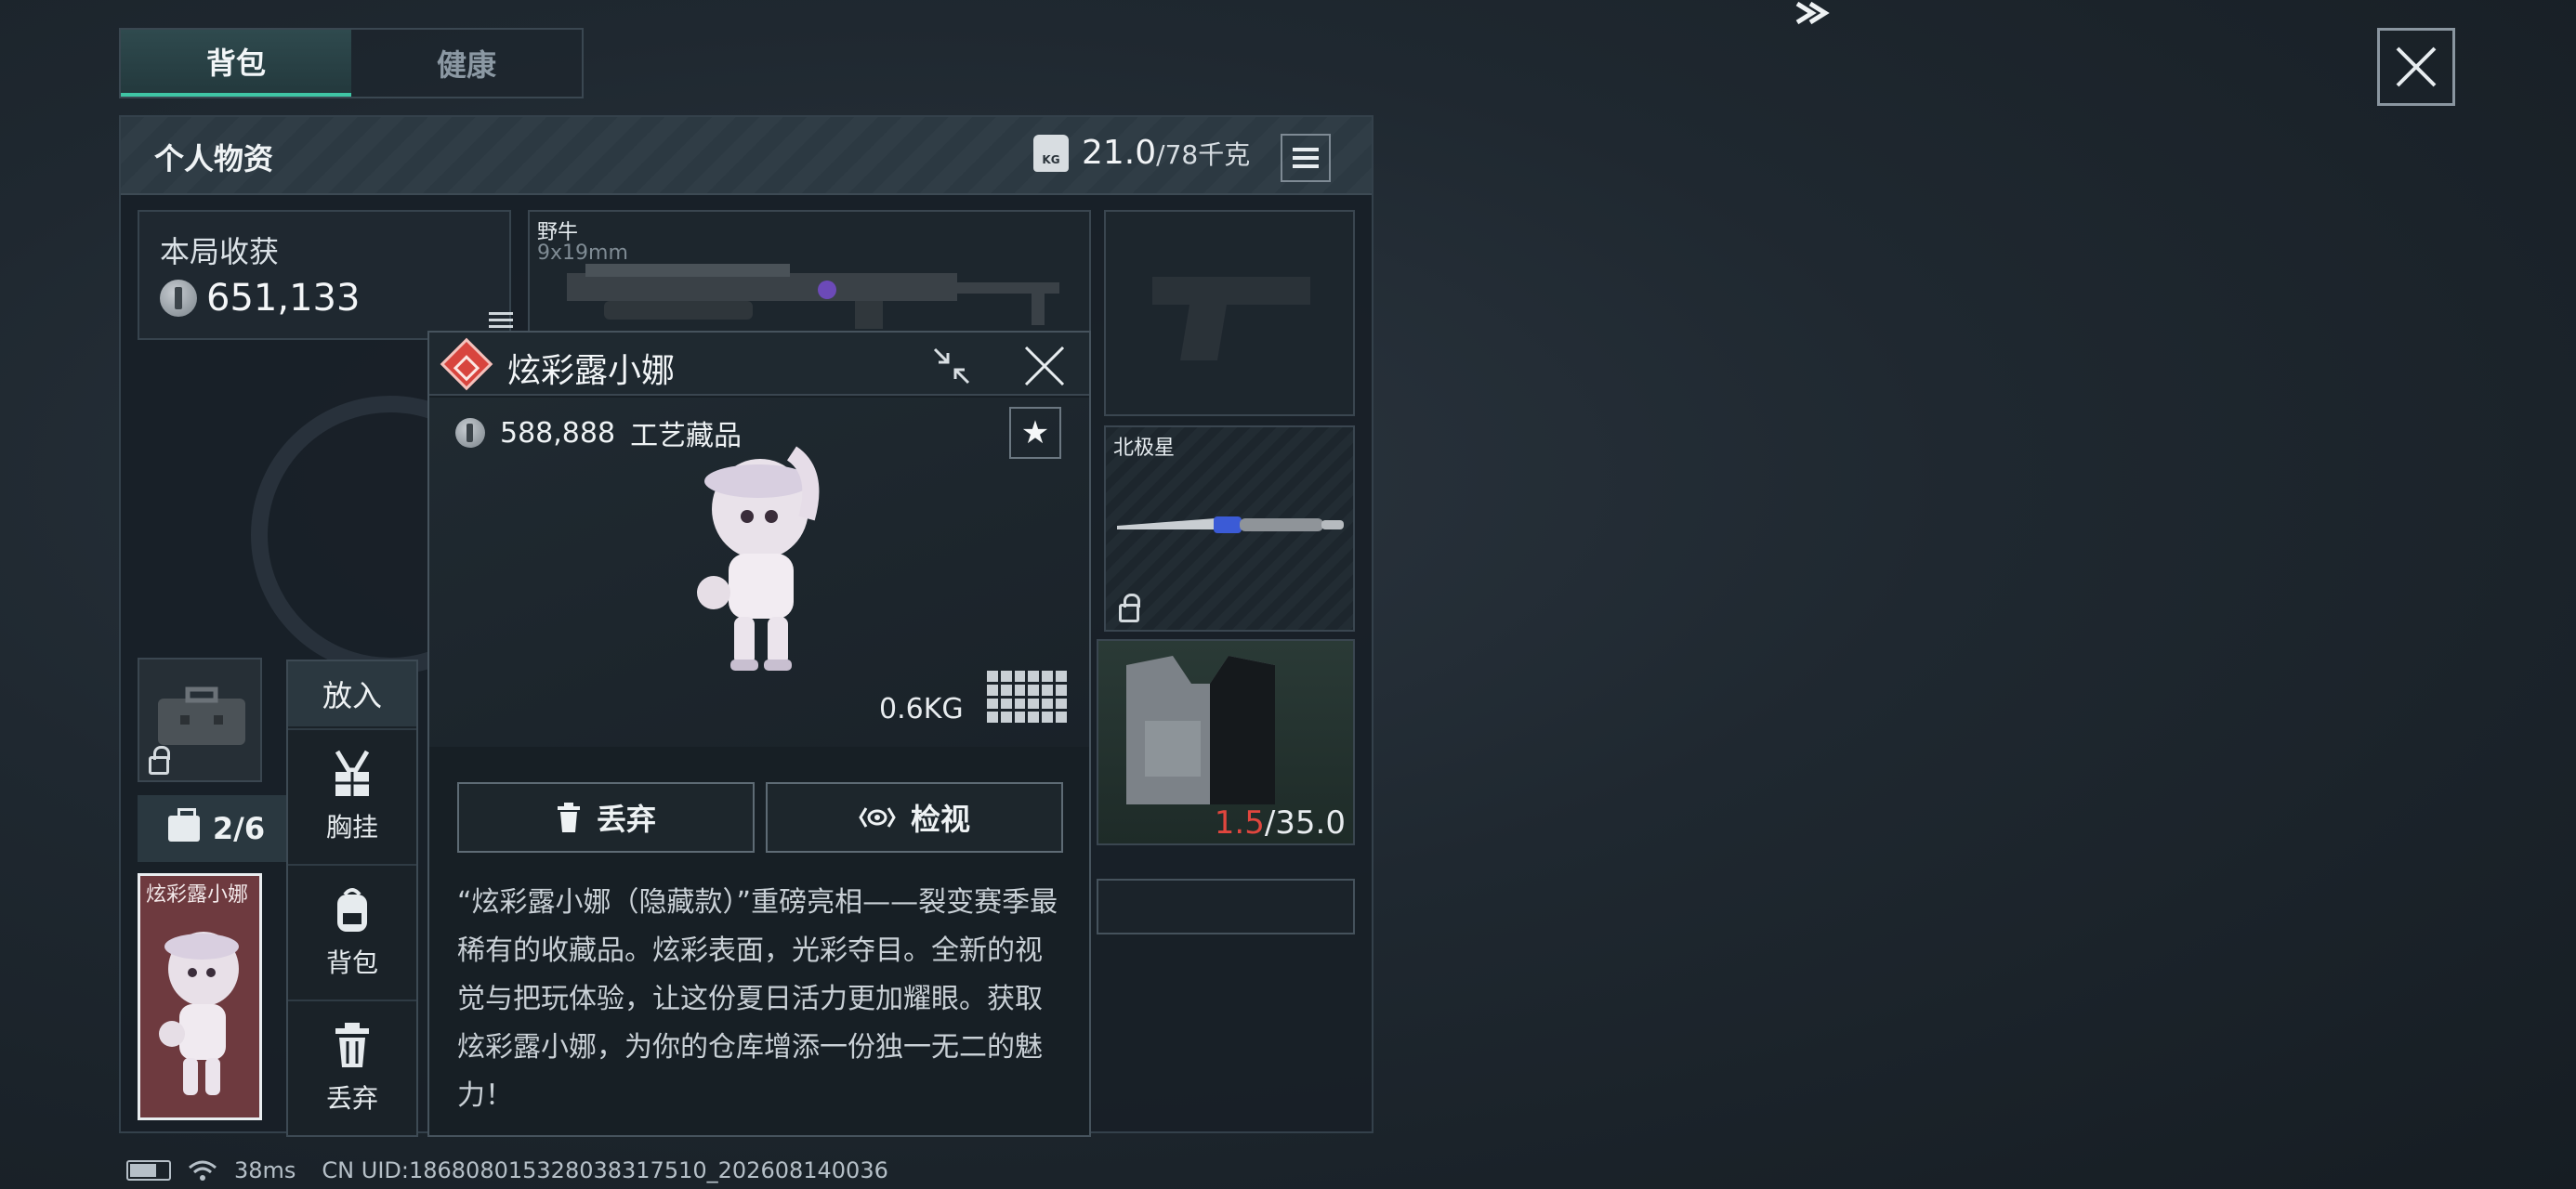 The height and width of the screenshot is (1189, 2576). Describe the element at coordinates (197, 895) in the screenshot. I see `collectible-item-label: 炫彩露小娜` at that location.